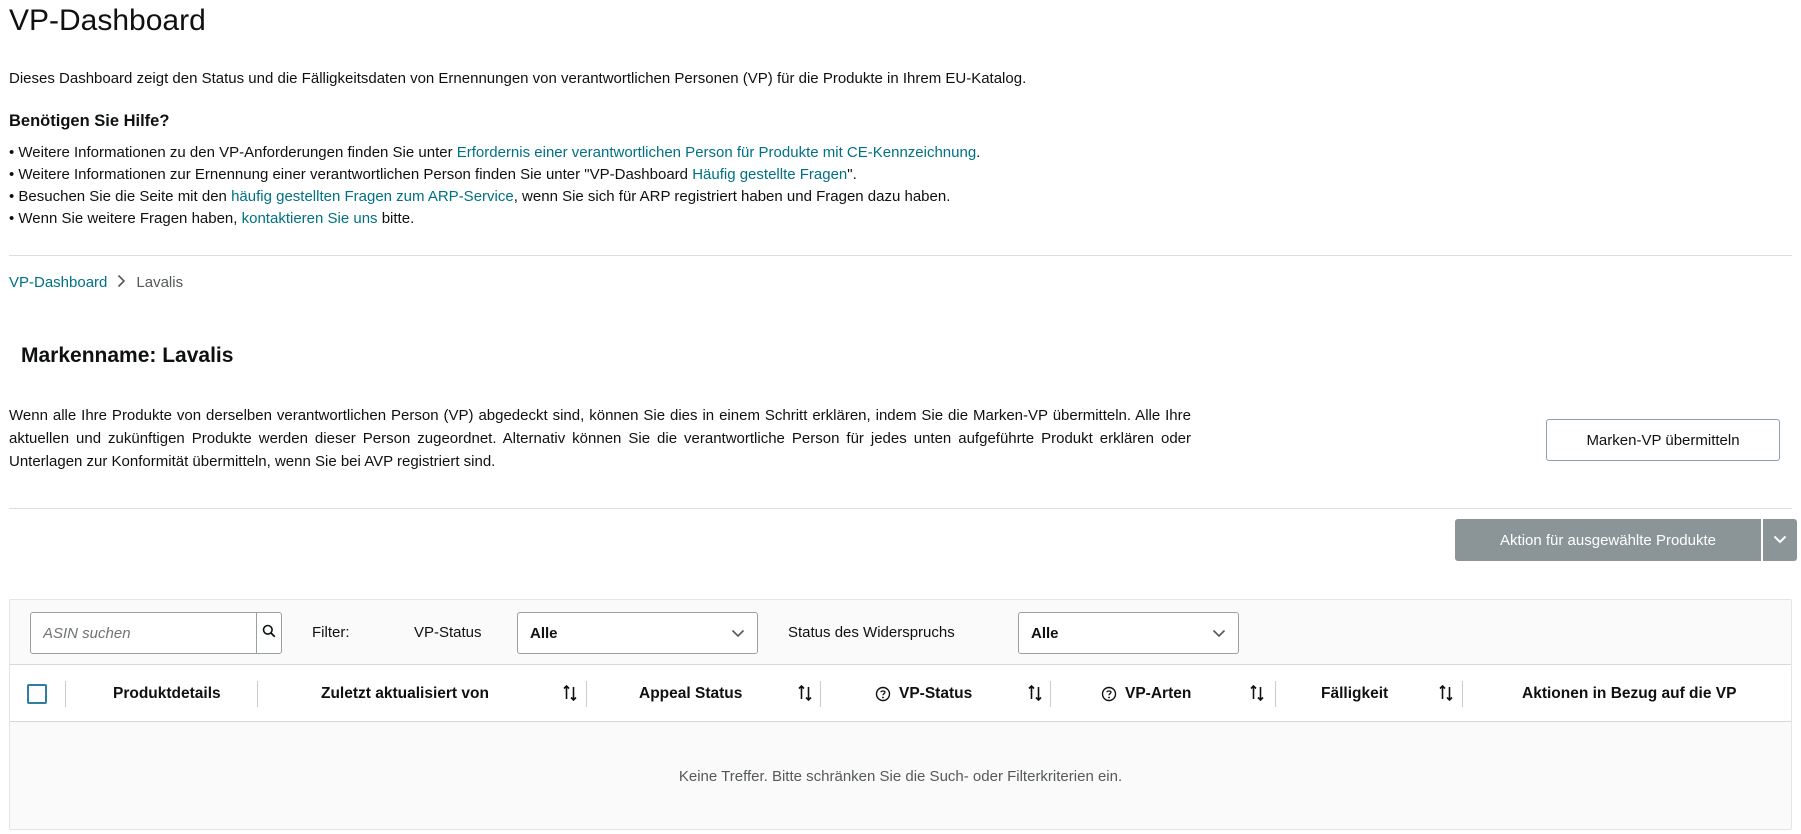  I want to click on breadcrumb: VP-Dashboard Lavalis, so click(96, 282).